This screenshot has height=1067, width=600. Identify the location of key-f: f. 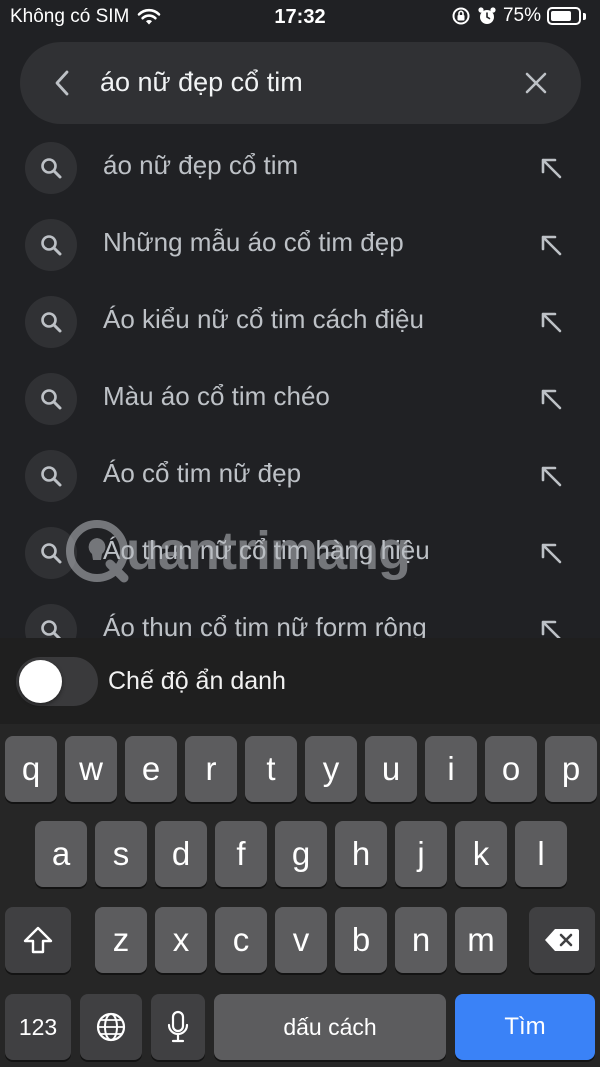
(241, 854).